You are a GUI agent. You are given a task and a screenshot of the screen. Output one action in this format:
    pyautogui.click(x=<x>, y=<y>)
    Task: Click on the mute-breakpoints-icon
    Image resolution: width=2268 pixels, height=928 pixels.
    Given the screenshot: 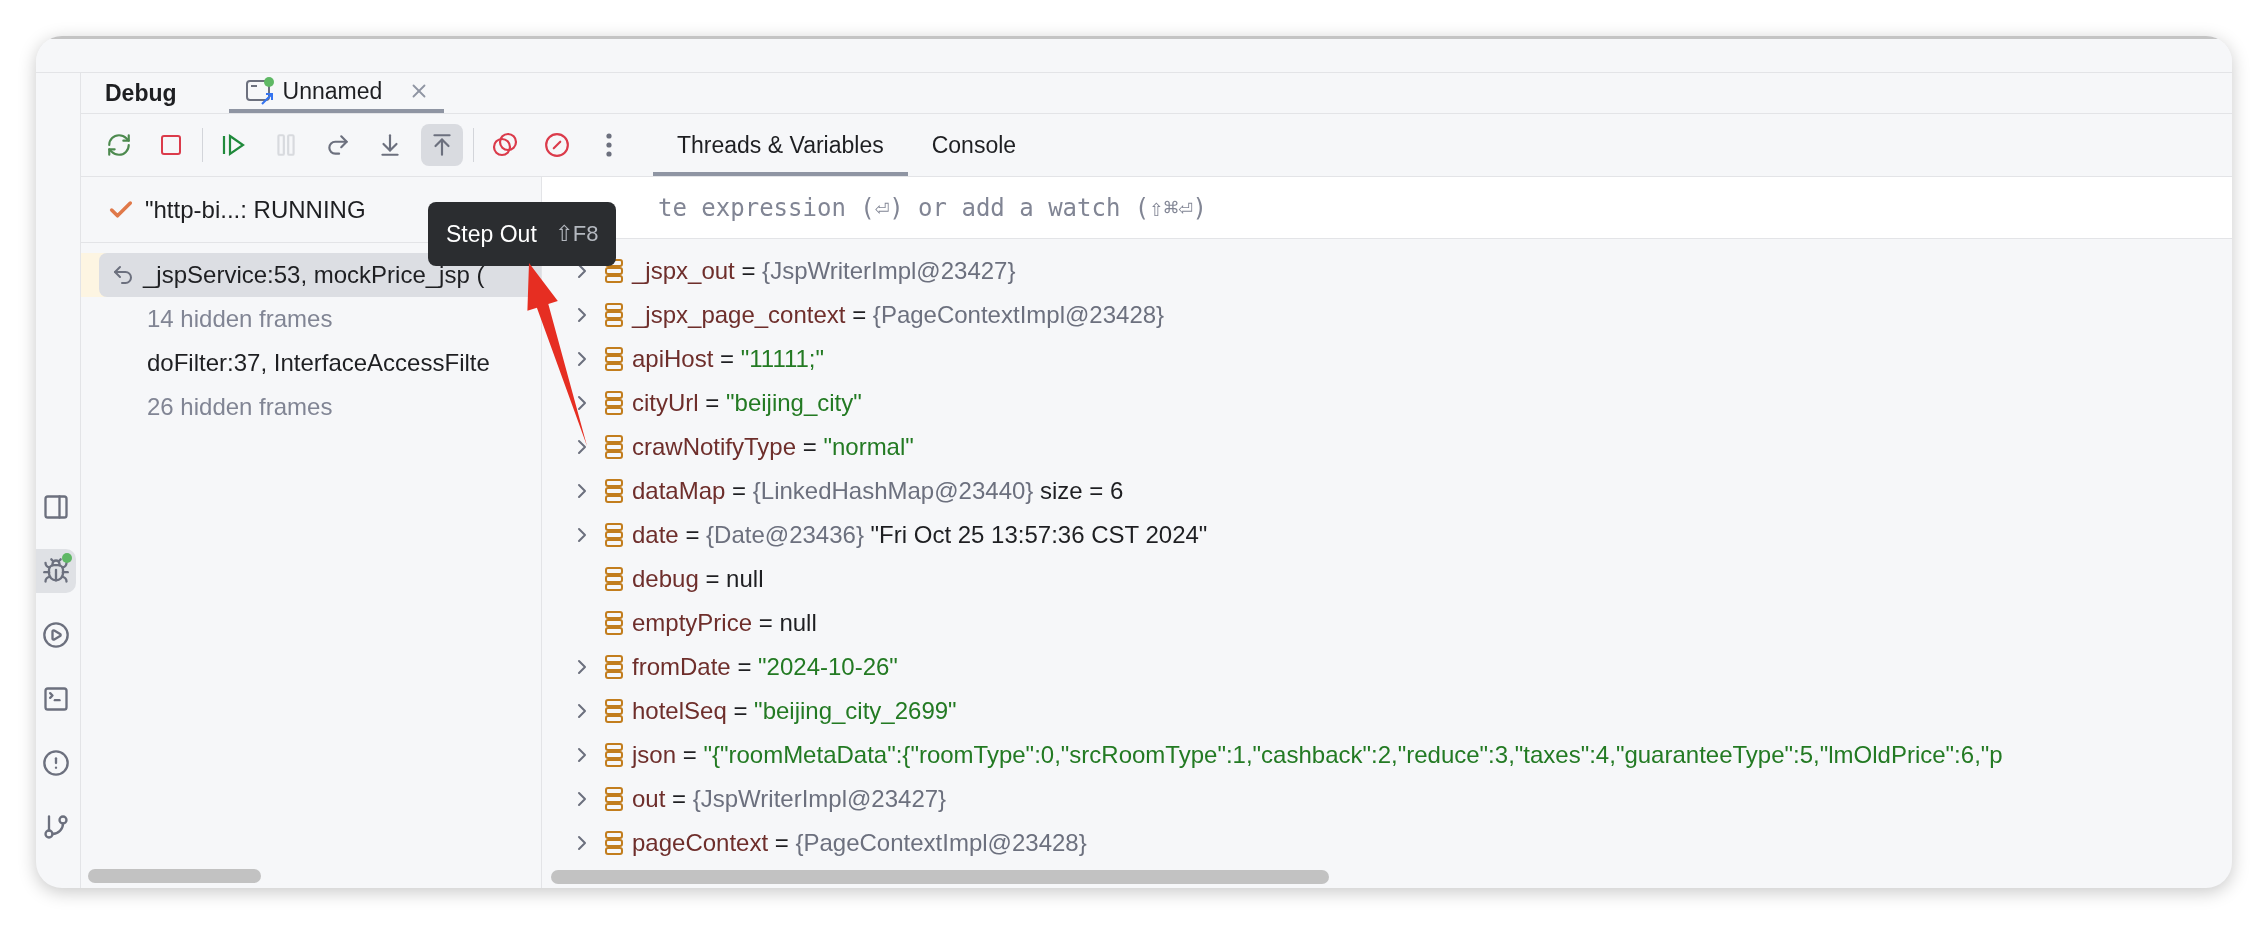 What is the action you would take?
    pyautogui.click(x=557, y=145)
    